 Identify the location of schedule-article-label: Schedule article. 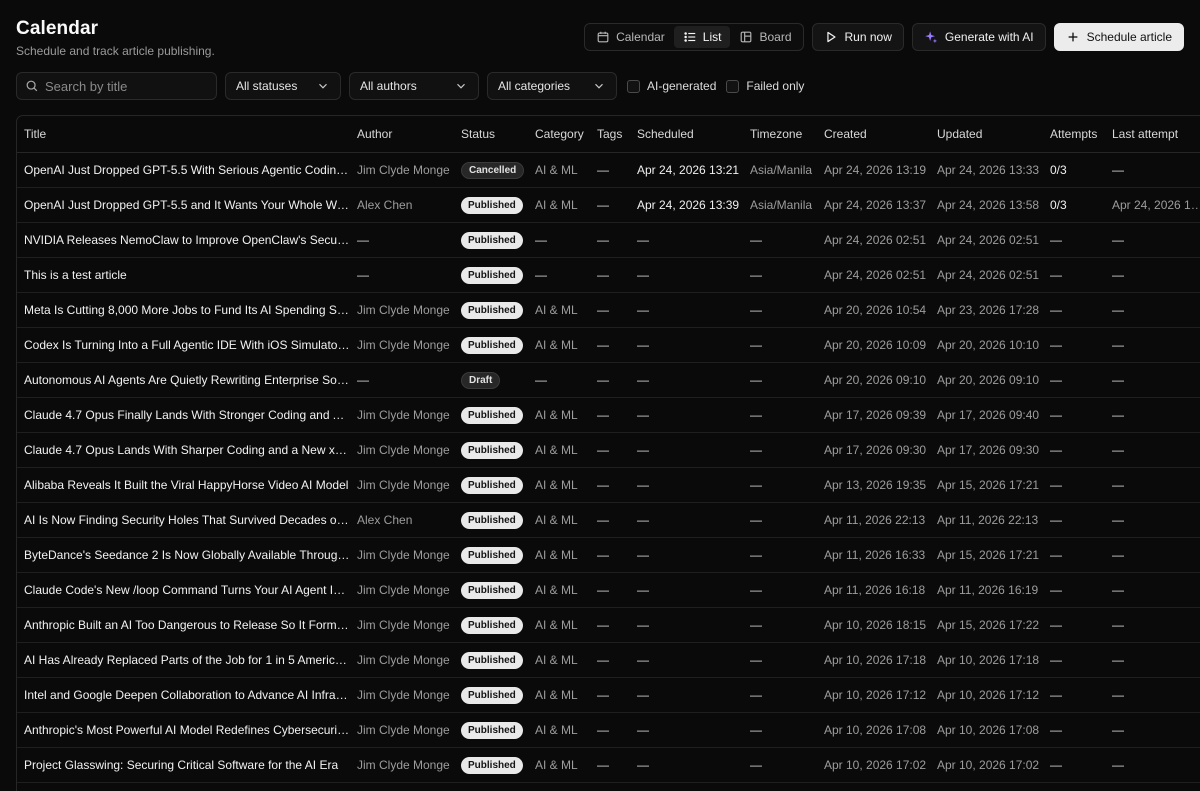
(1129, 37).